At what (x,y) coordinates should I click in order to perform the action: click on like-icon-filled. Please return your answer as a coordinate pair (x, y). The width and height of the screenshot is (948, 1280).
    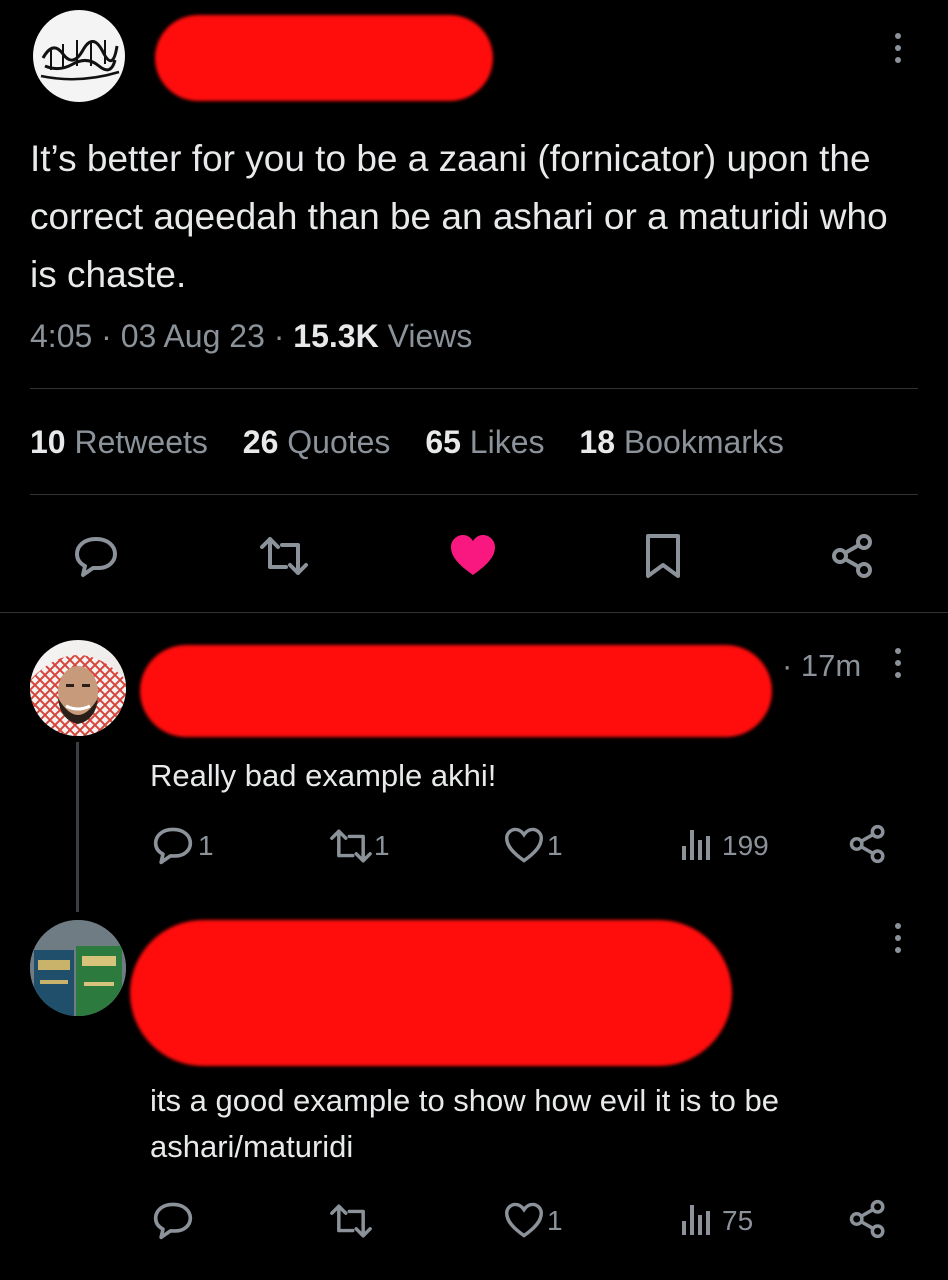
    Looking at the image, I should click on (473, 555).